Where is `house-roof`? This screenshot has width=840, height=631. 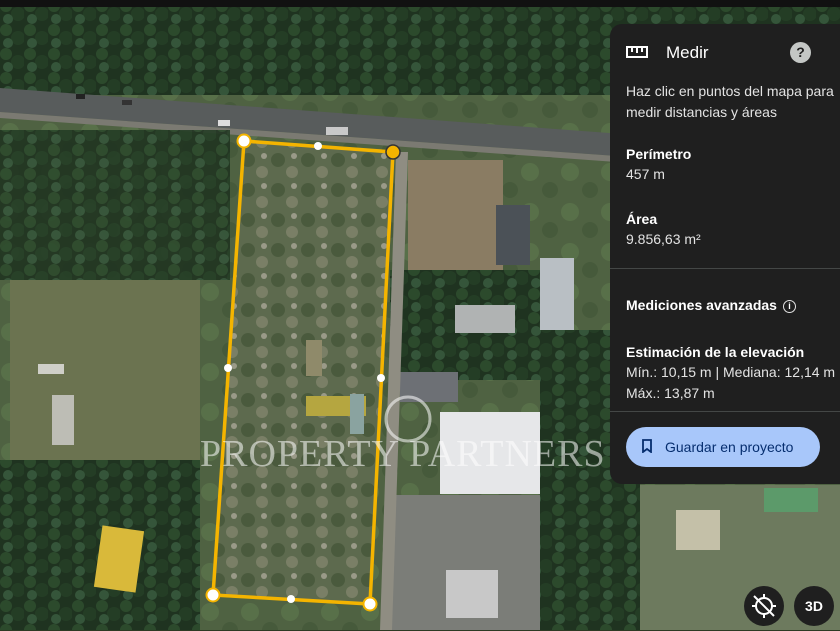 house-roof is located at coordinates (698, 530).